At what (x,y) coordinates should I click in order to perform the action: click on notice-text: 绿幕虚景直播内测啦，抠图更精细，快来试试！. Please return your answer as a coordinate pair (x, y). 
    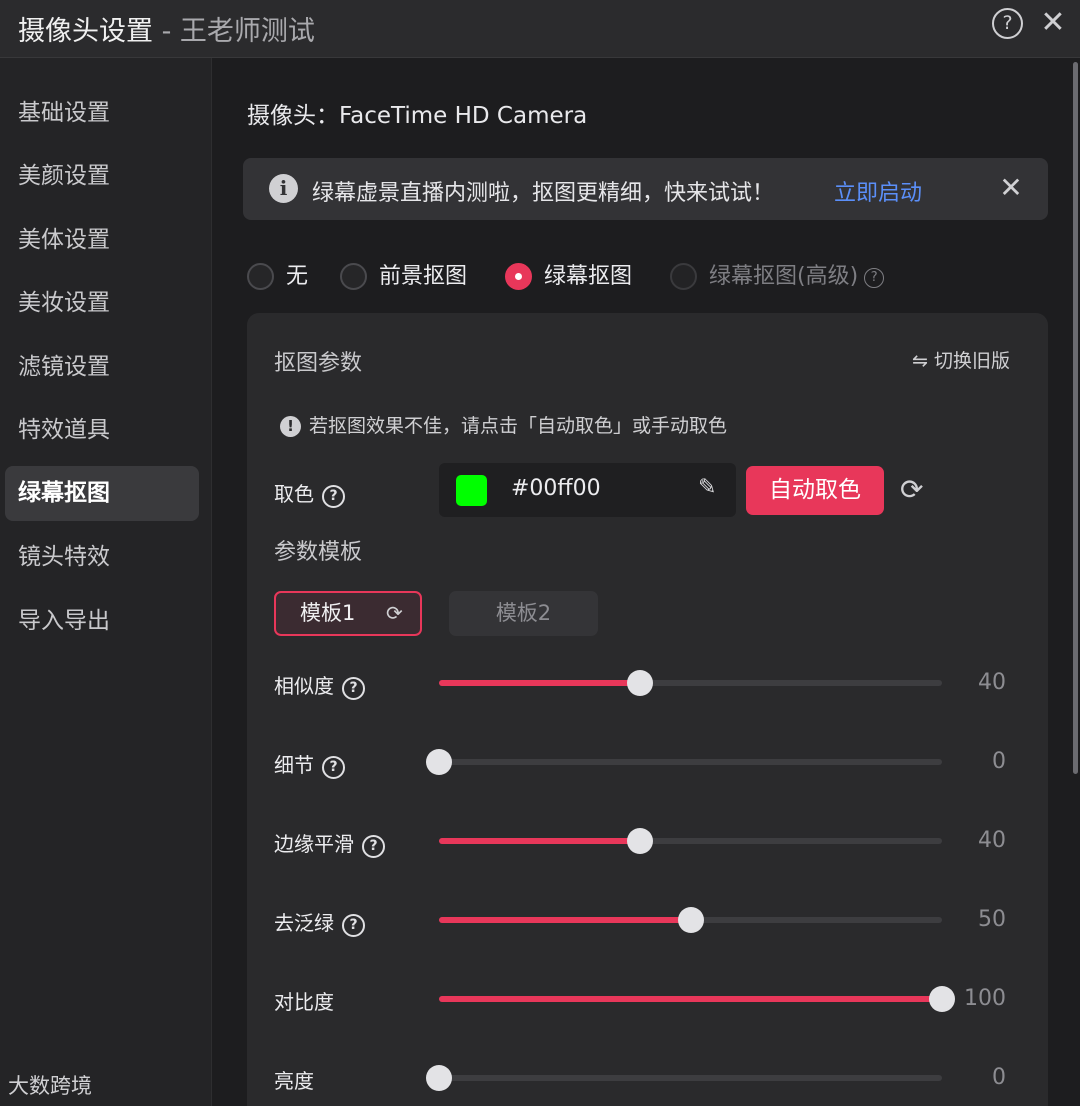
    Looking at the image, I should click on (543, 193).